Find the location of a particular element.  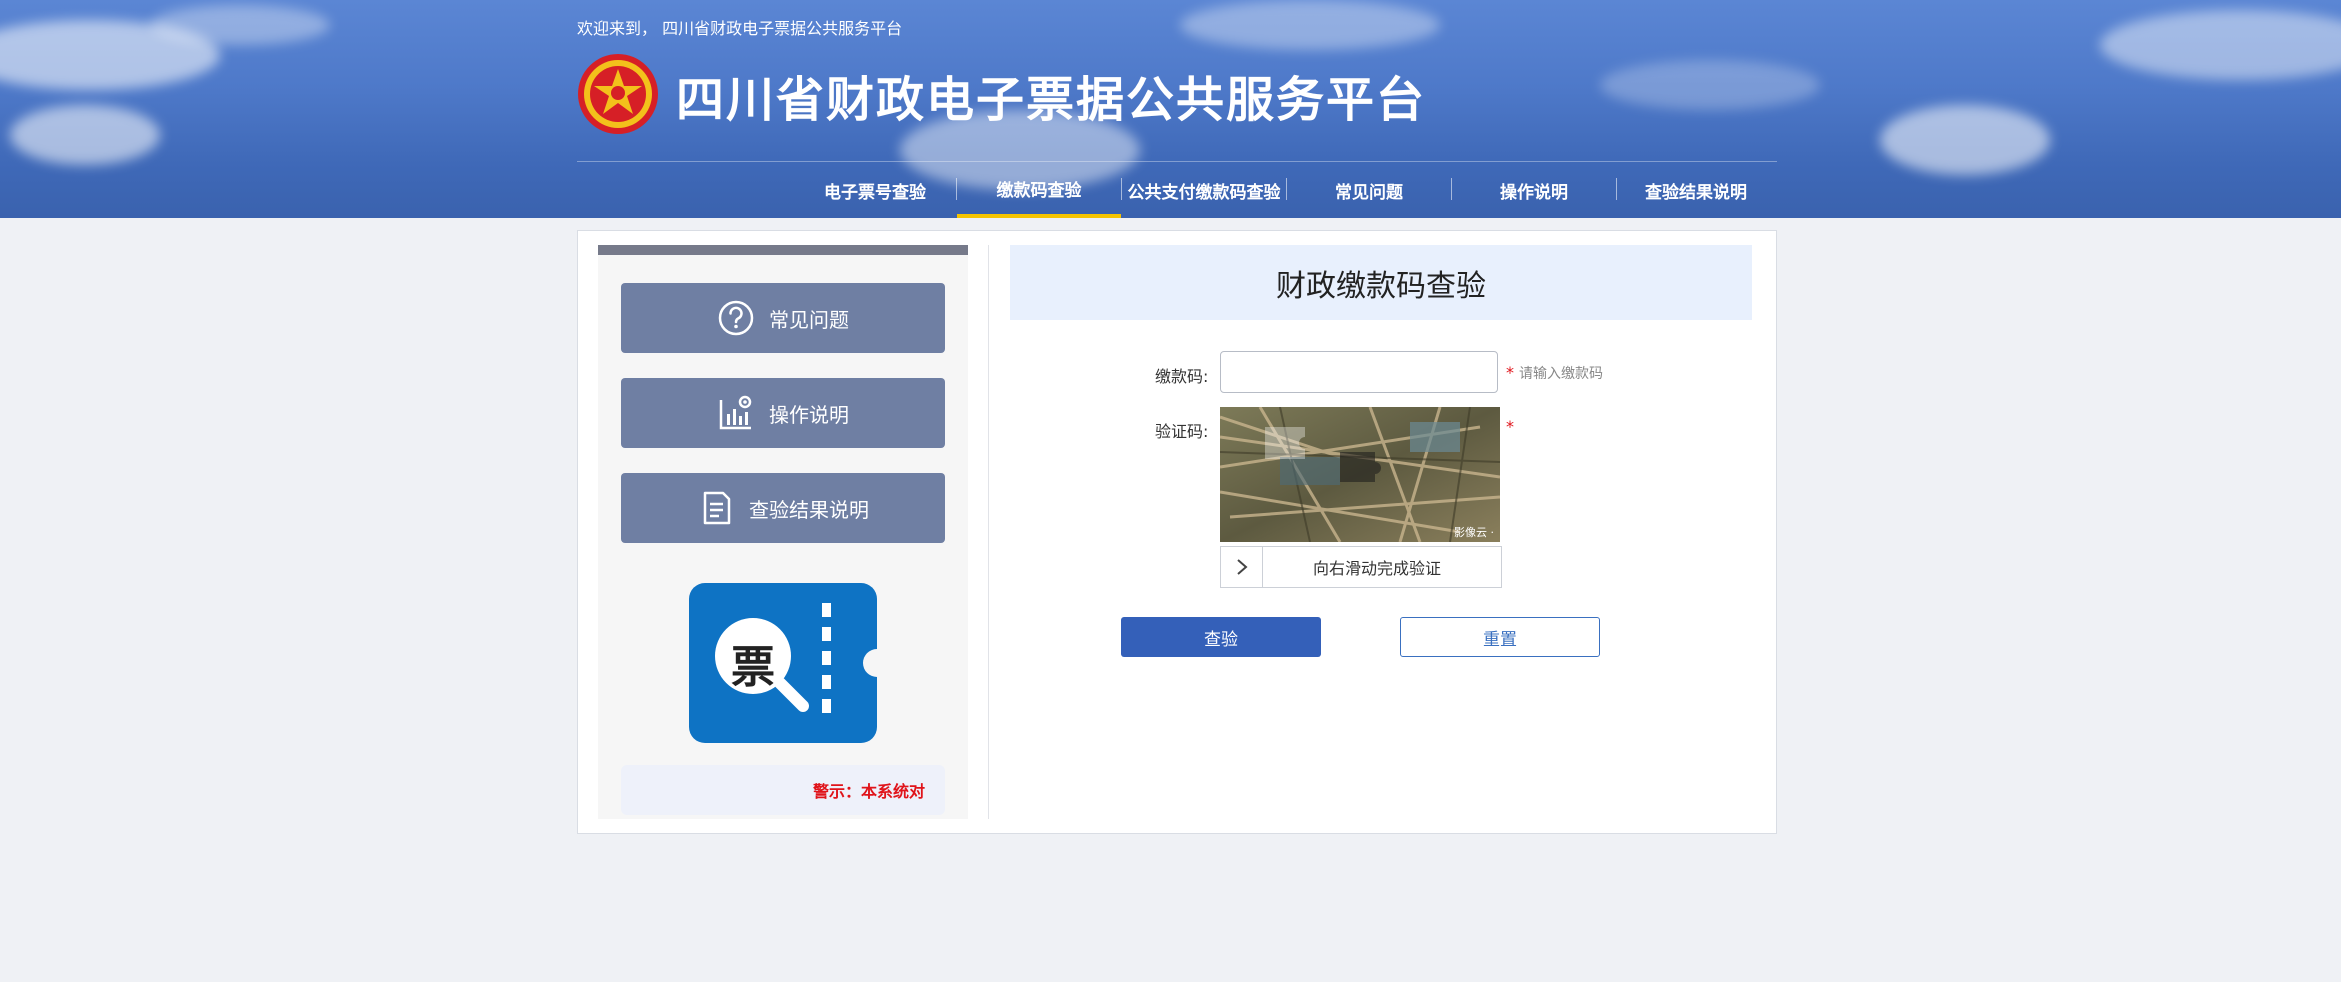

nav-item-ticket-number: 电子票号查验 is located at coordinates (875, 190).